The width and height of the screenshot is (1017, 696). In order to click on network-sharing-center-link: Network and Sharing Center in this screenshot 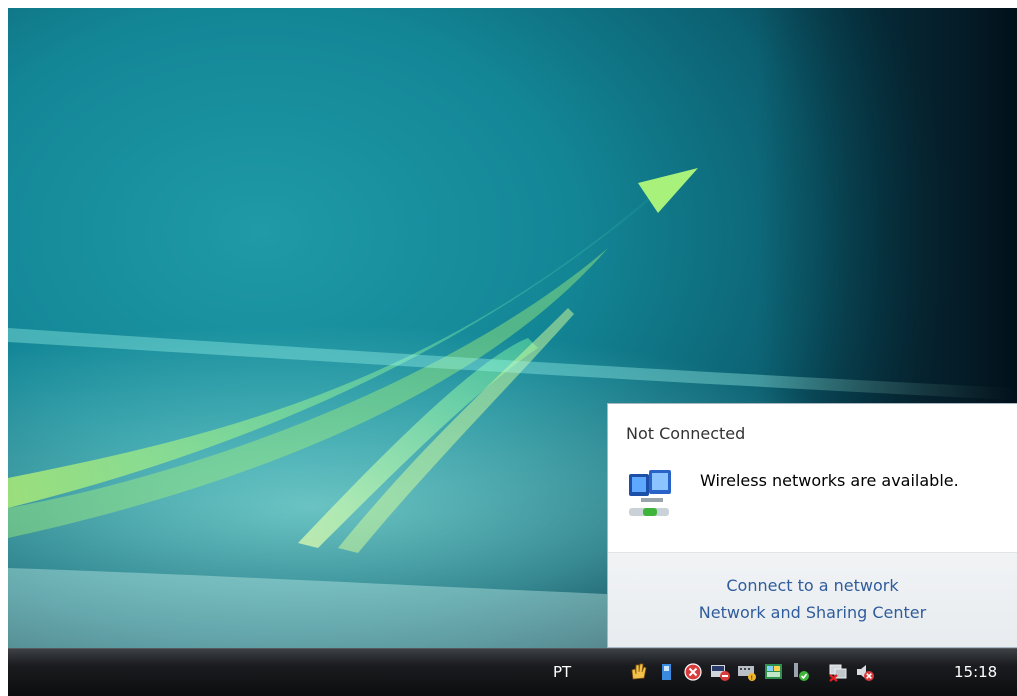, I will do `click(812, 612)`.